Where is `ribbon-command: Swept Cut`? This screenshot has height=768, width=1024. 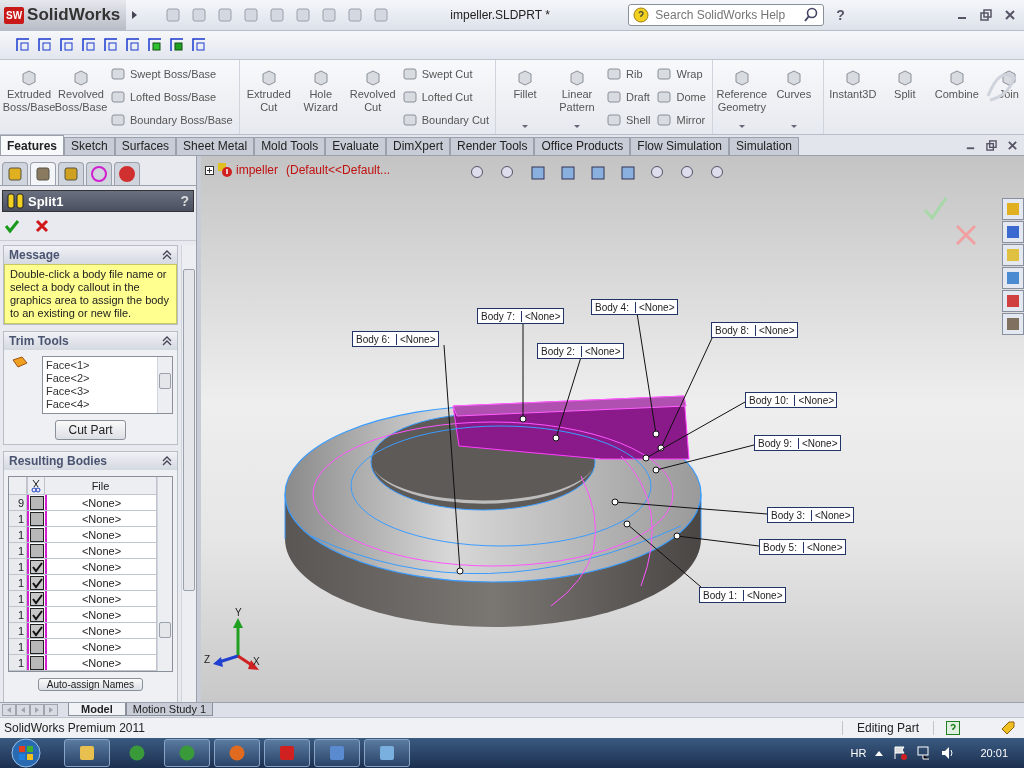
ribbon-command: Swept Cut is located at coordinates (445, 73).